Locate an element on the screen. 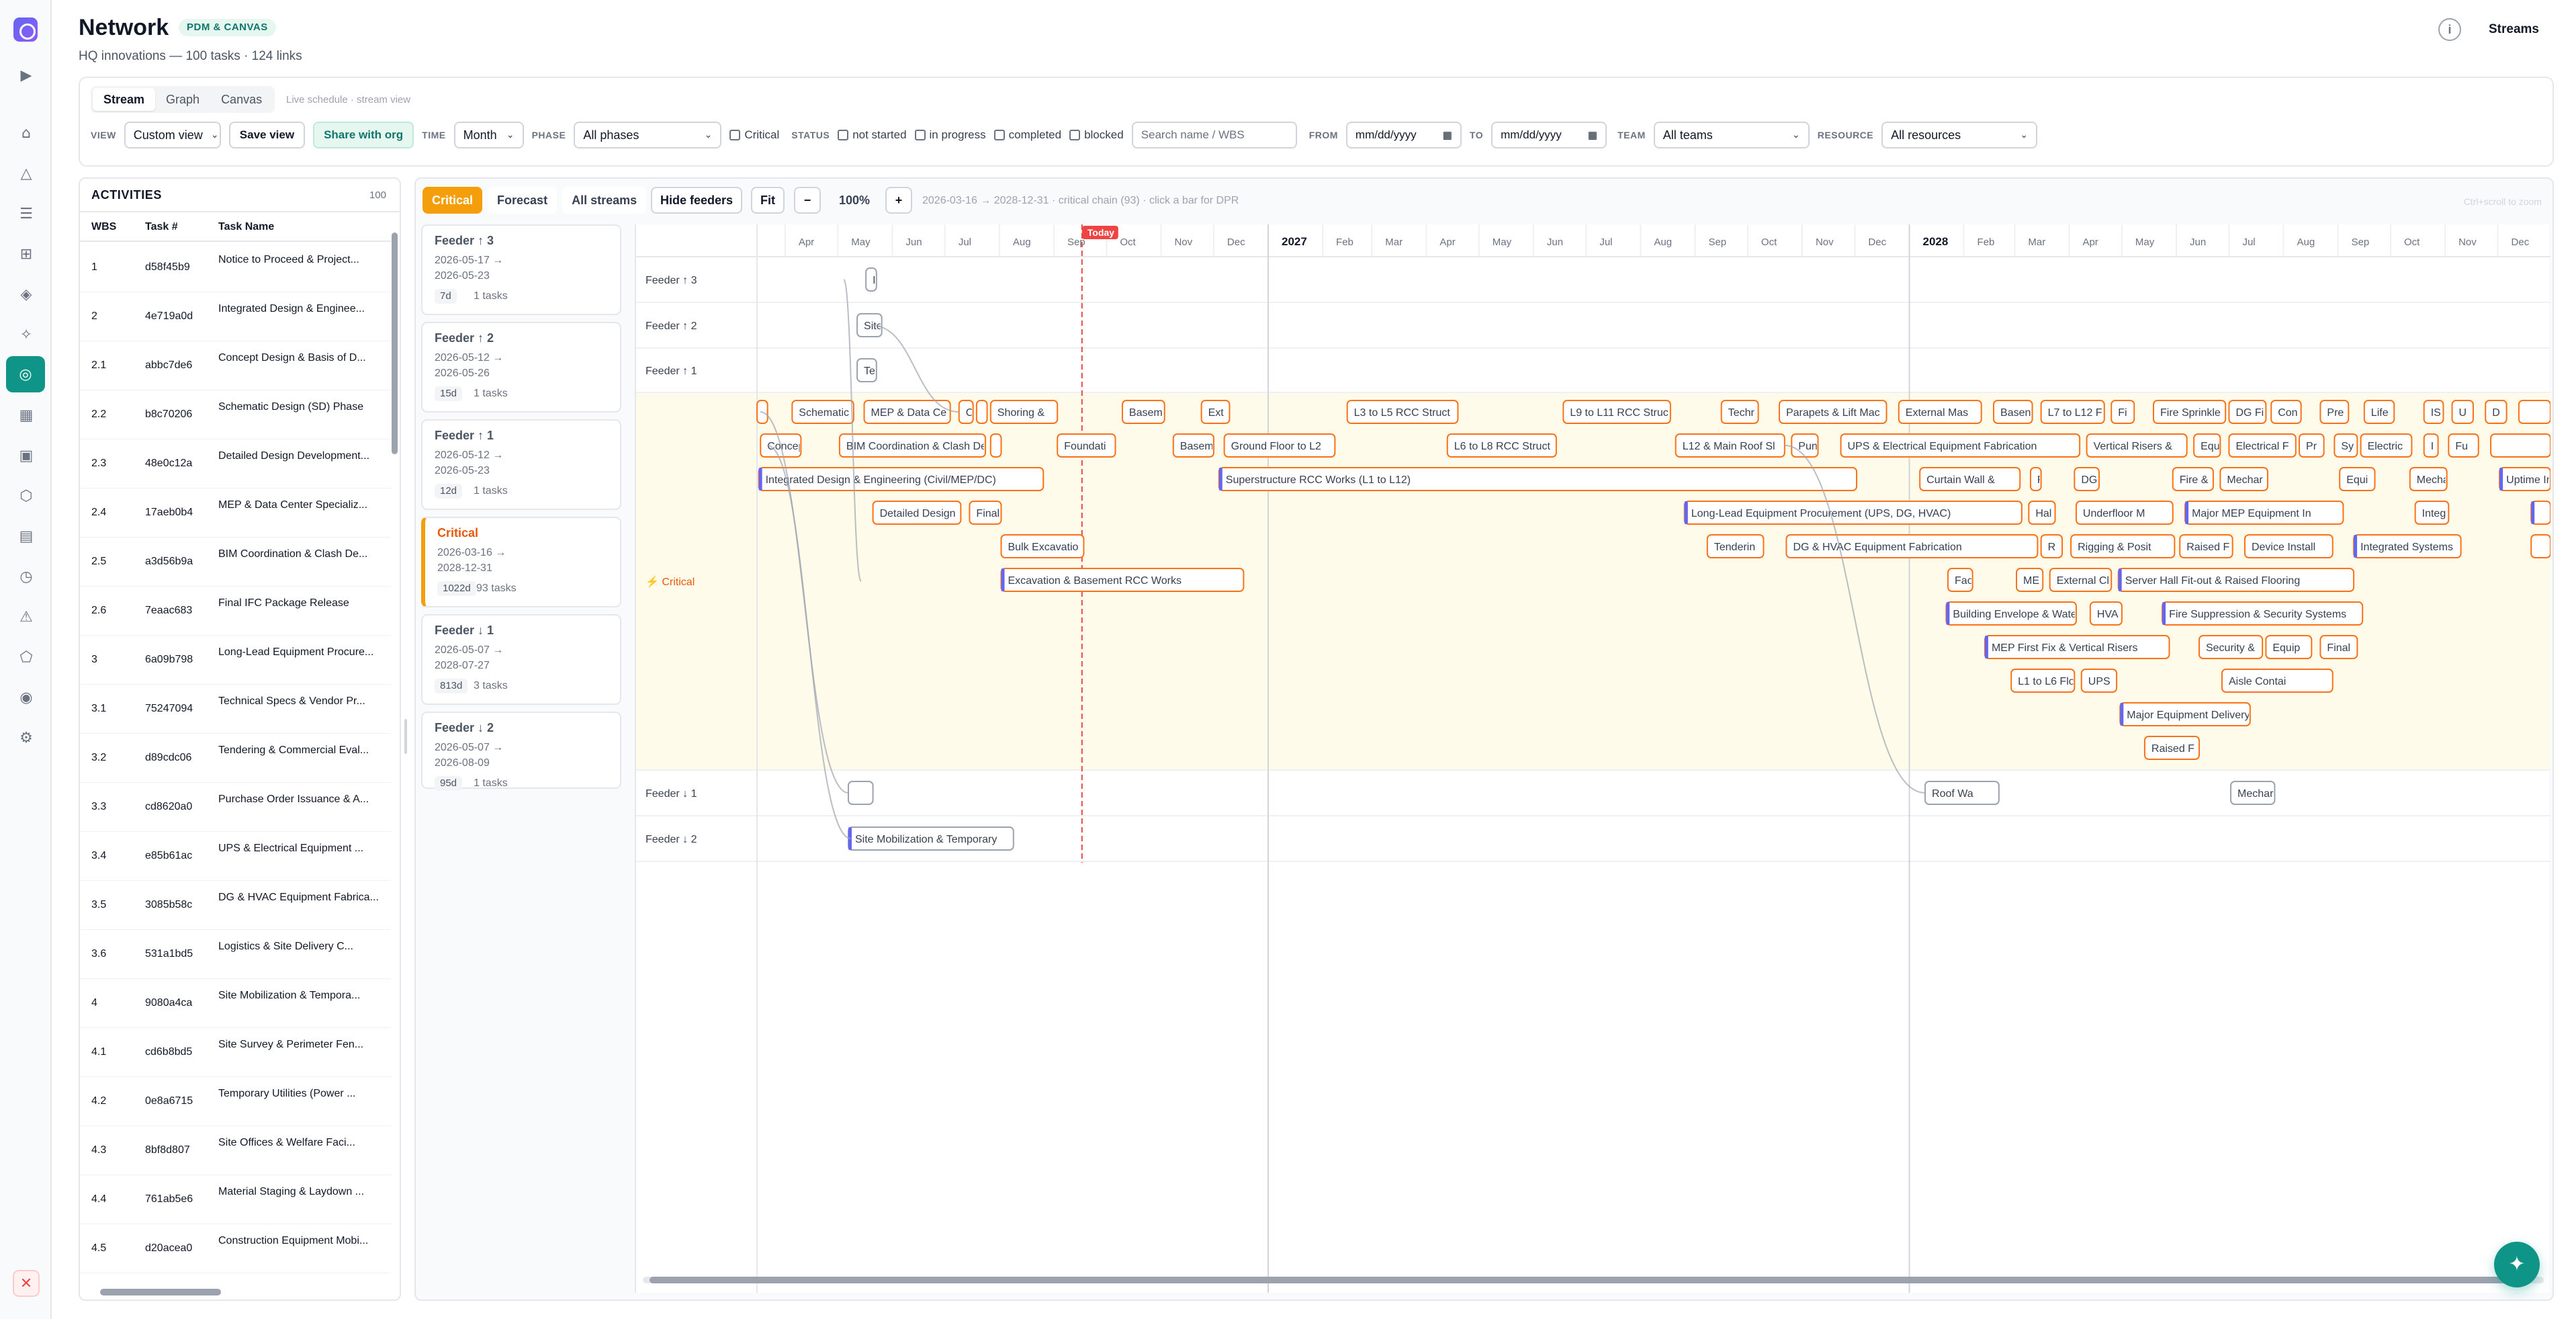  table-row: 2.2 b8c70206 Schematic Design (SD) Phase is located at coordinates (236, 415).